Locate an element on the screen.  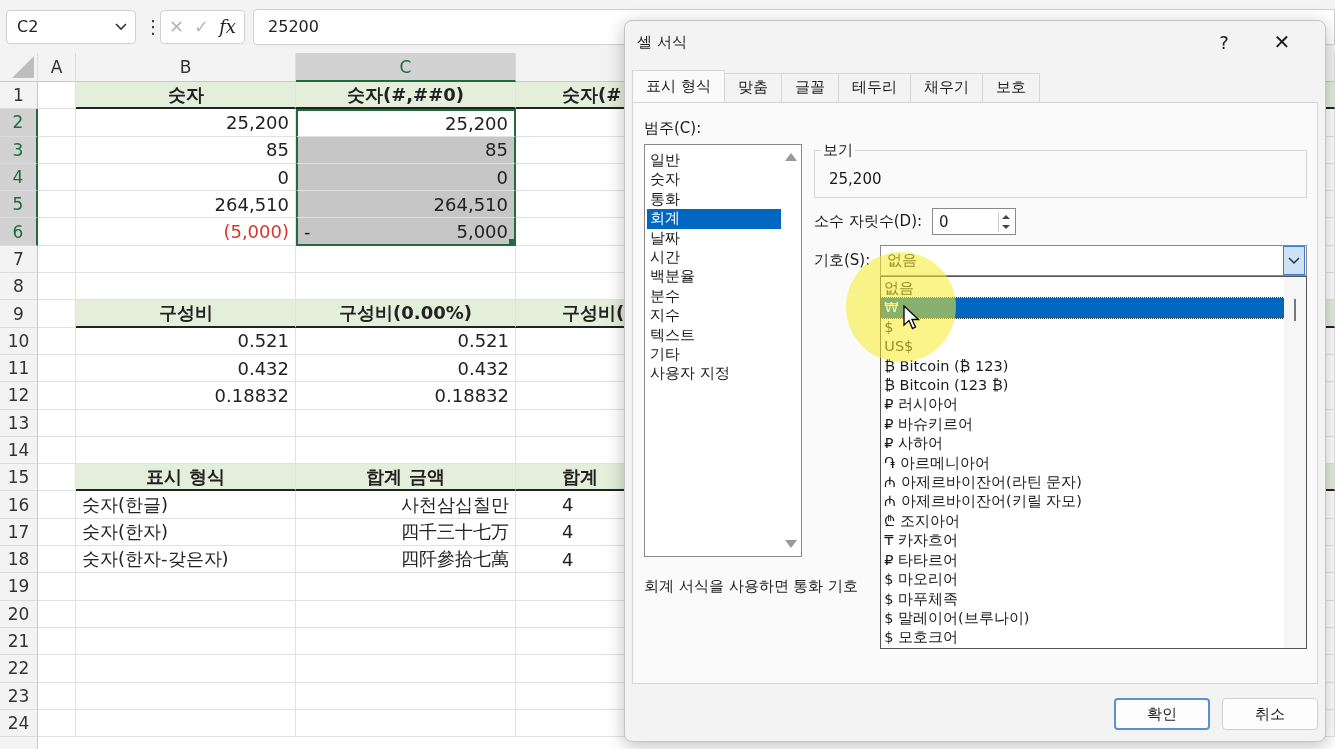
dialog-title: 셀 서식 is located at coordinates (662, 42).